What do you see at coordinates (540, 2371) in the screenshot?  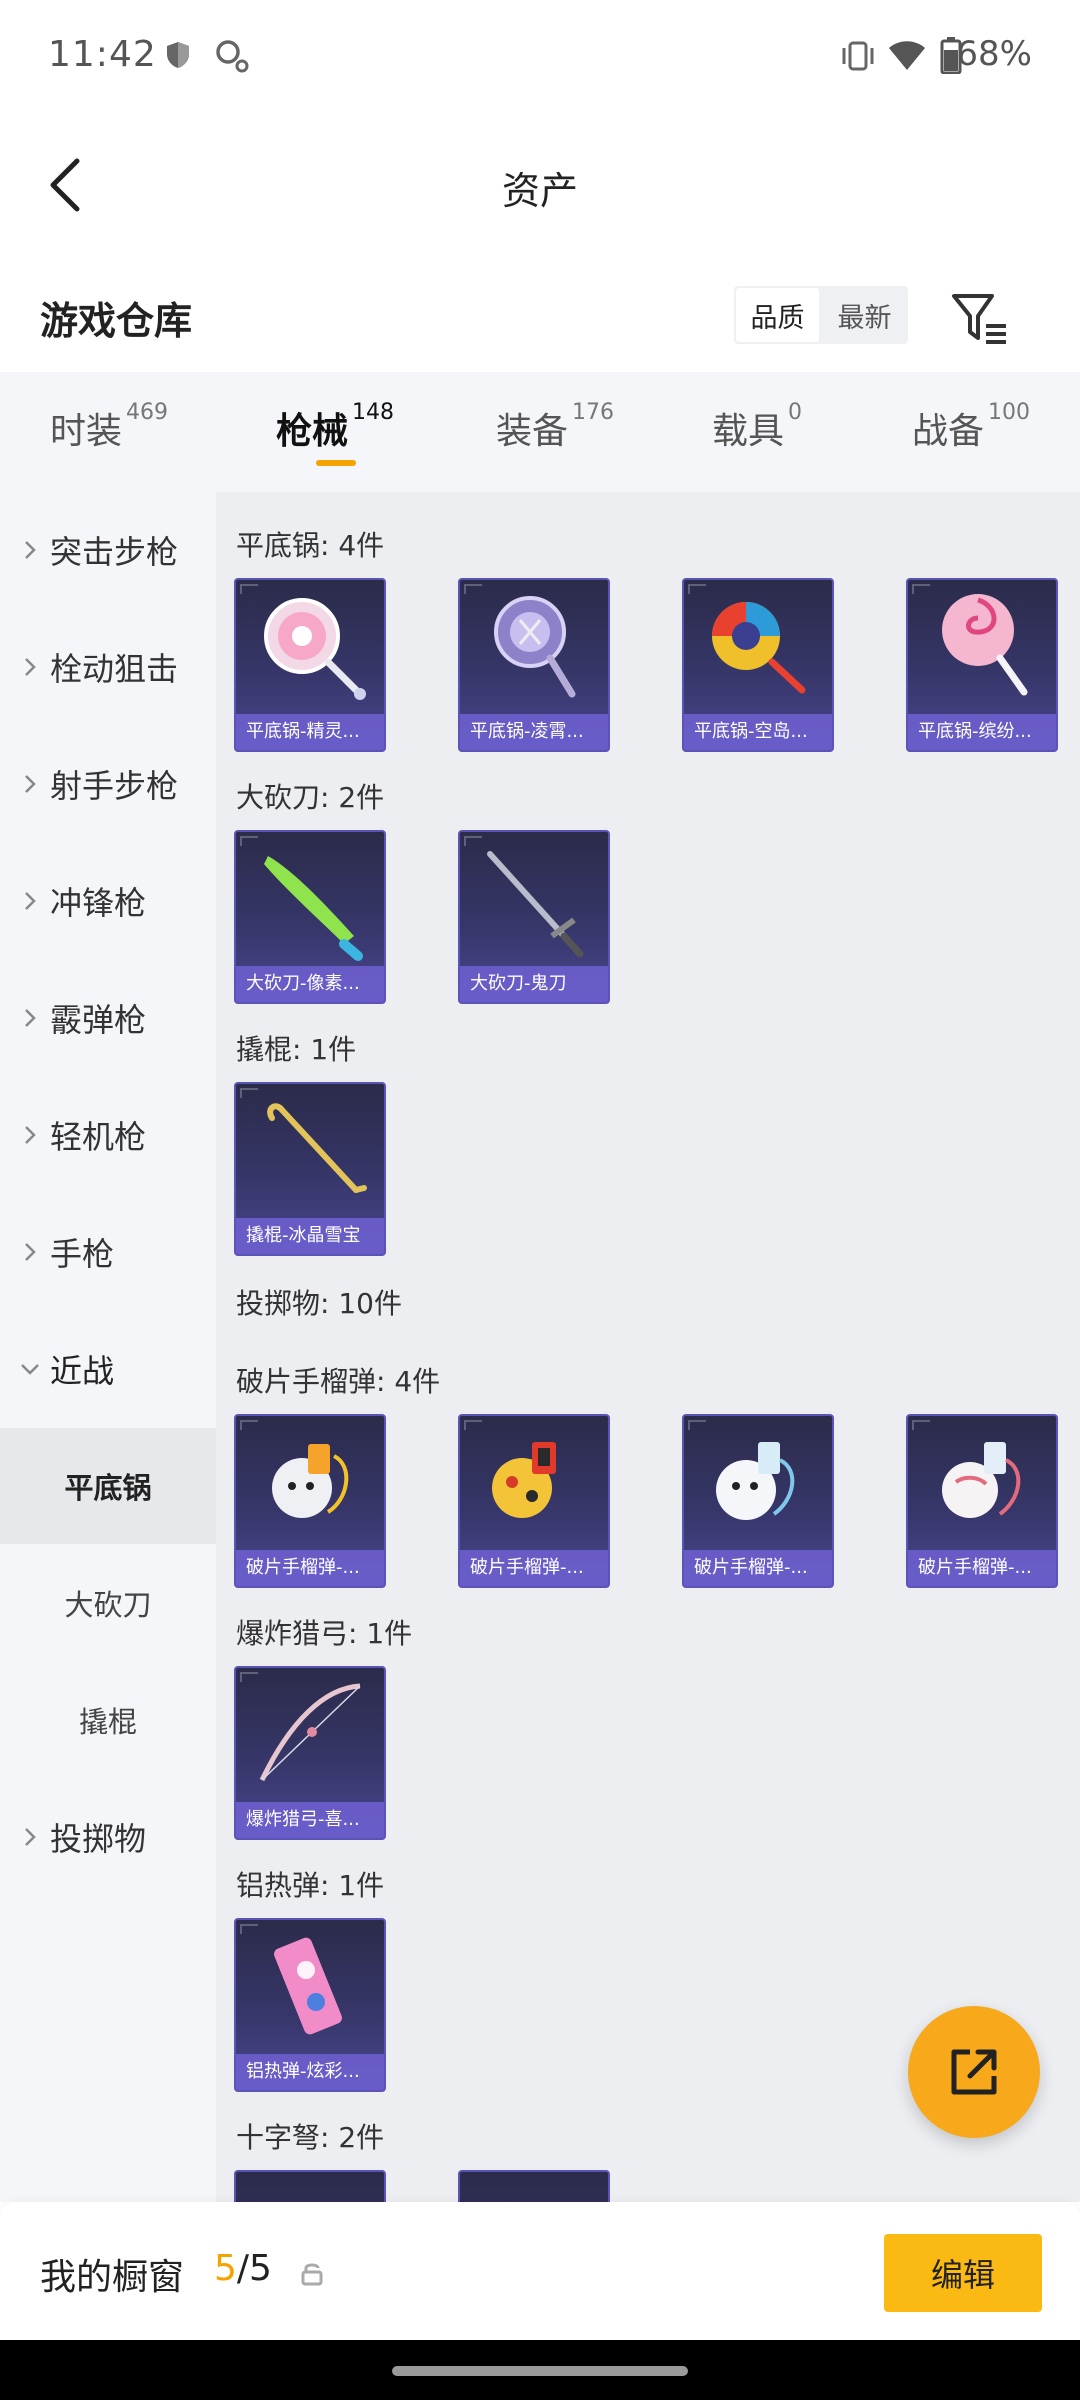 I see `home-gesture-handle` at bounding box center [540, 2371].